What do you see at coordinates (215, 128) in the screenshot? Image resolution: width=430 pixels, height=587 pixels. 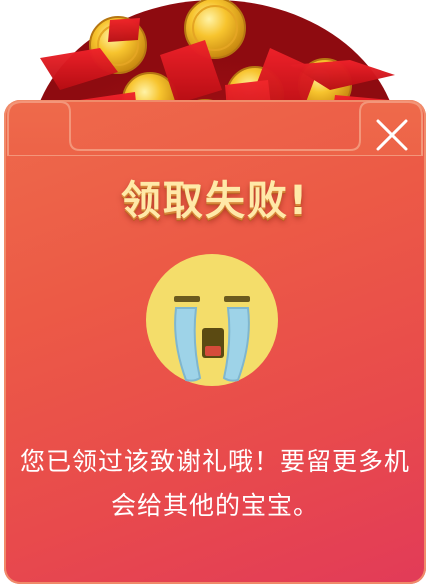 I see `card-top-notch` at bounding box center [215, 128].